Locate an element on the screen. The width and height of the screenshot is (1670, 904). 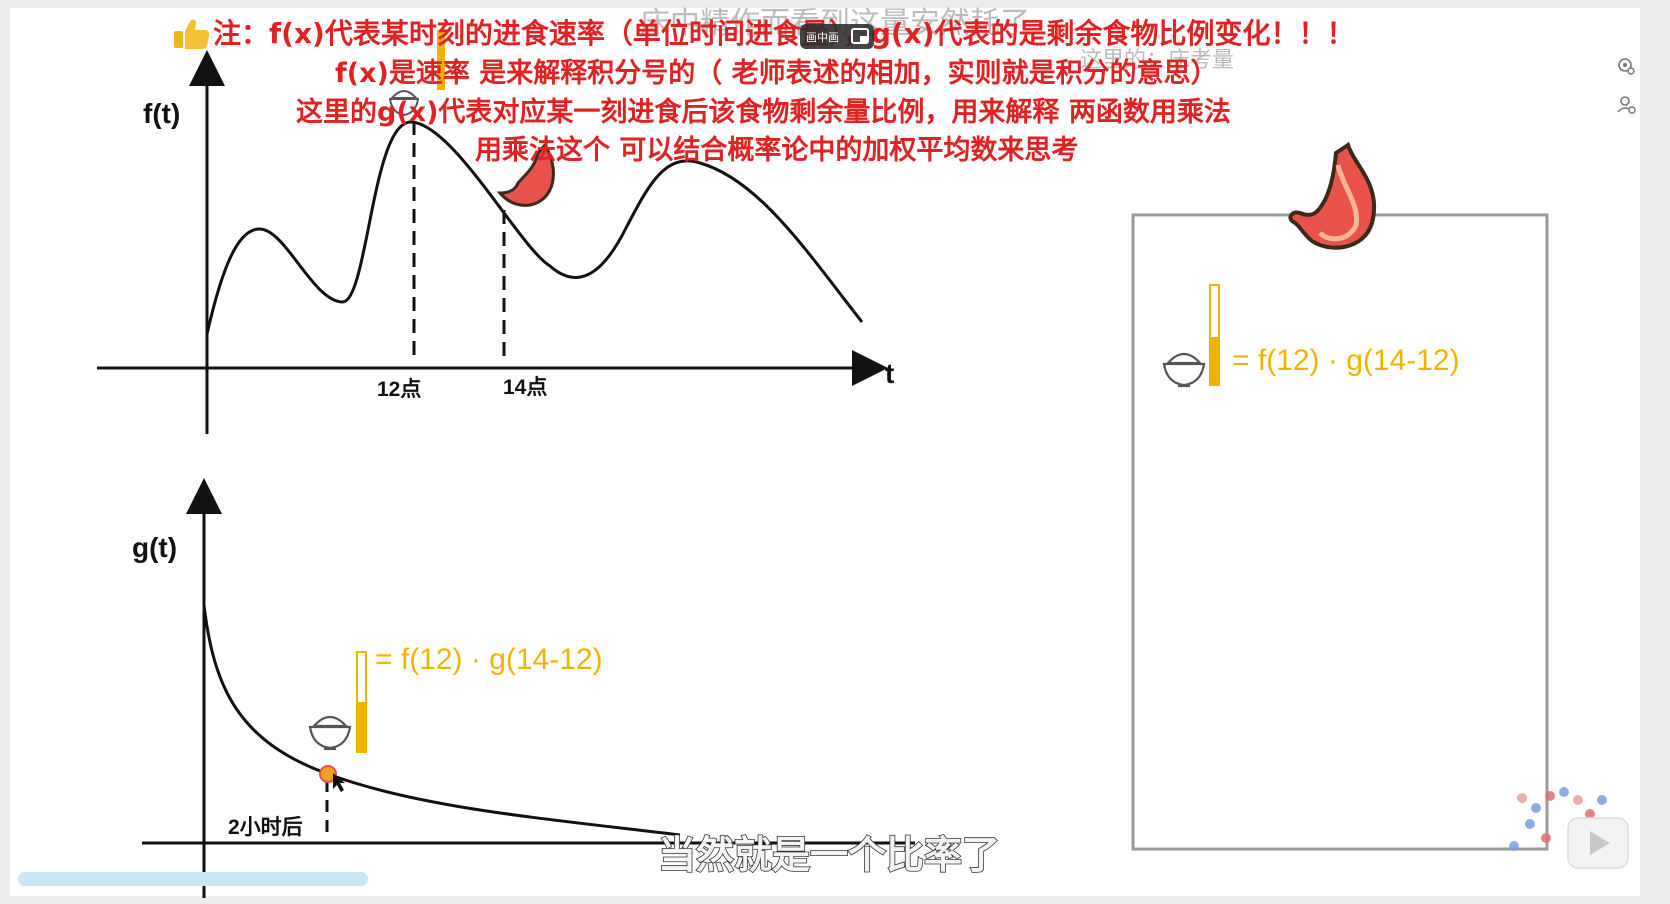
note-line-3: 这里的g(x)代表对应某一刻进食后该食物剩余量比例，用来解释 两函数用乘法 is located at coordinates (763, 112).